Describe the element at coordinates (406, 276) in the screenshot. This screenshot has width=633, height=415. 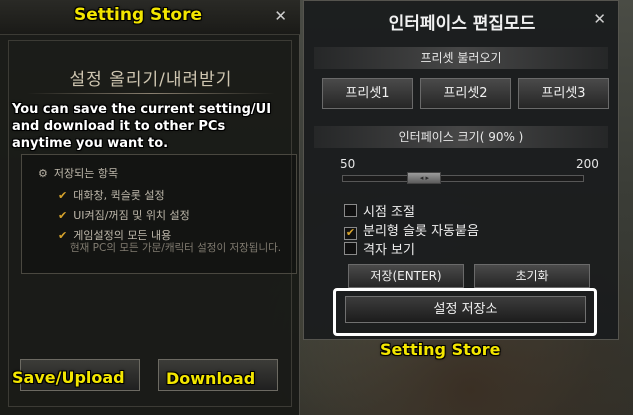
I see `save-button: 저장(ENTER)` at that location.